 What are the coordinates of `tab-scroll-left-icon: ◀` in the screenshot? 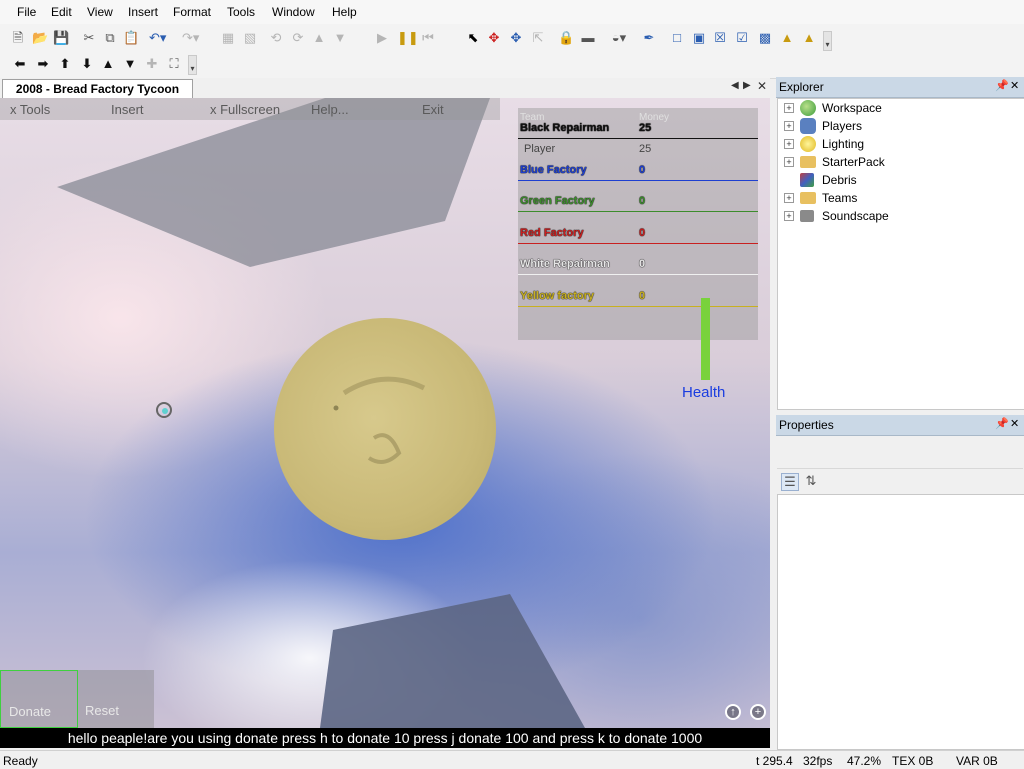 It's located at (735, 85).